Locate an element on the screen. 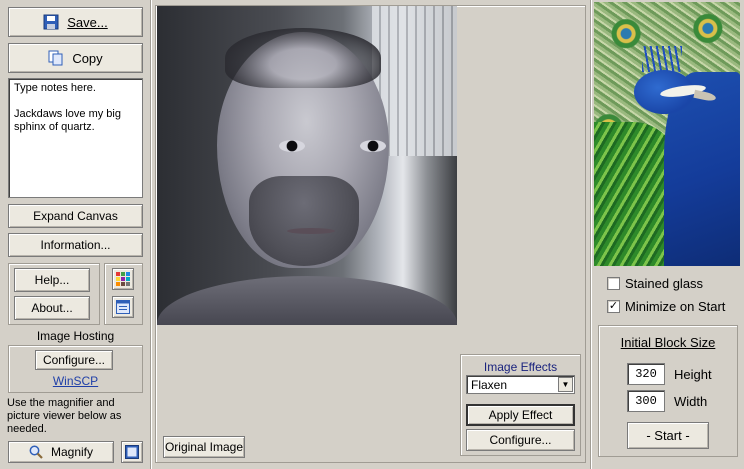 The width and height of the screenshot is (744, 469). apply-effect-label: Apply Effect is located at coordinates (520, 415).